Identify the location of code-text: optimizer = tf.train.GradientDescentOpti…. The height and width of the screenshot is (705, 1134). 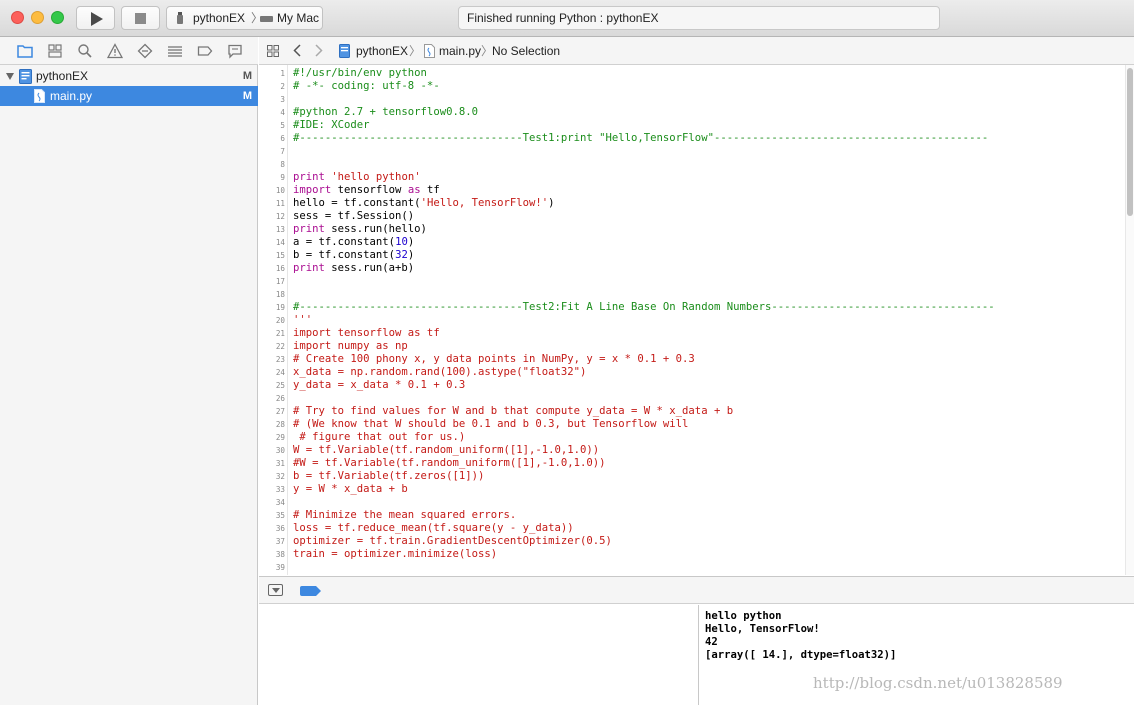
(452, 541).